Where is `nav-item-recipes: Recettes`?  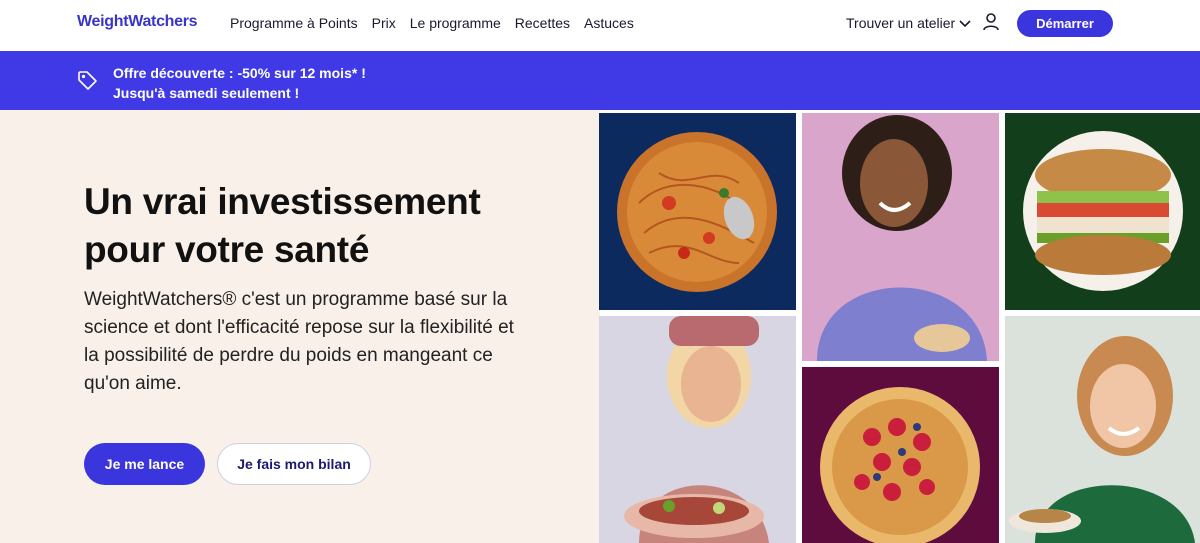
nav-item-recipes: Recettes is located at coordinates (542, 23).